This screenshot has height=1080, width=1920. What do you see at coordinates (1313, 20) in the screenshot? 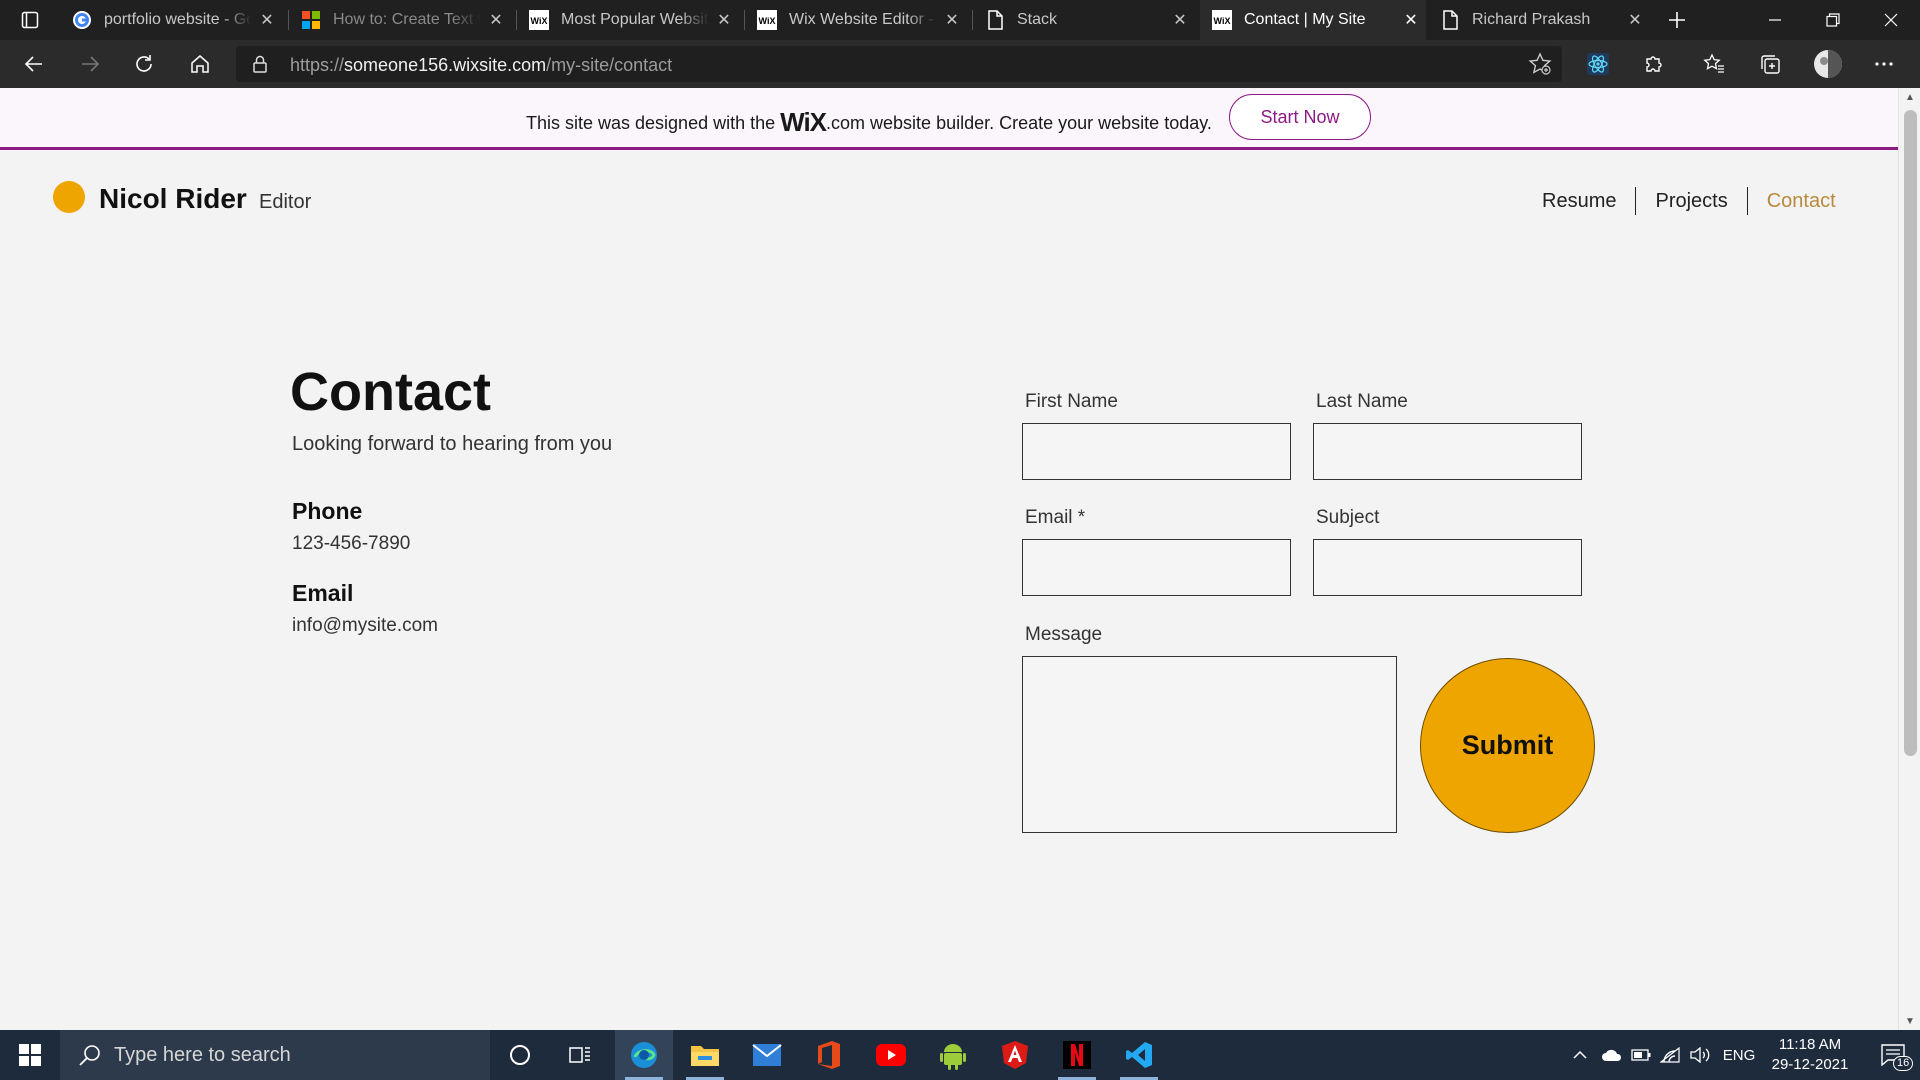
I see `tab-contact-my-site: WiX Contact | My Site ✕` at bounding box center [1313, 20].